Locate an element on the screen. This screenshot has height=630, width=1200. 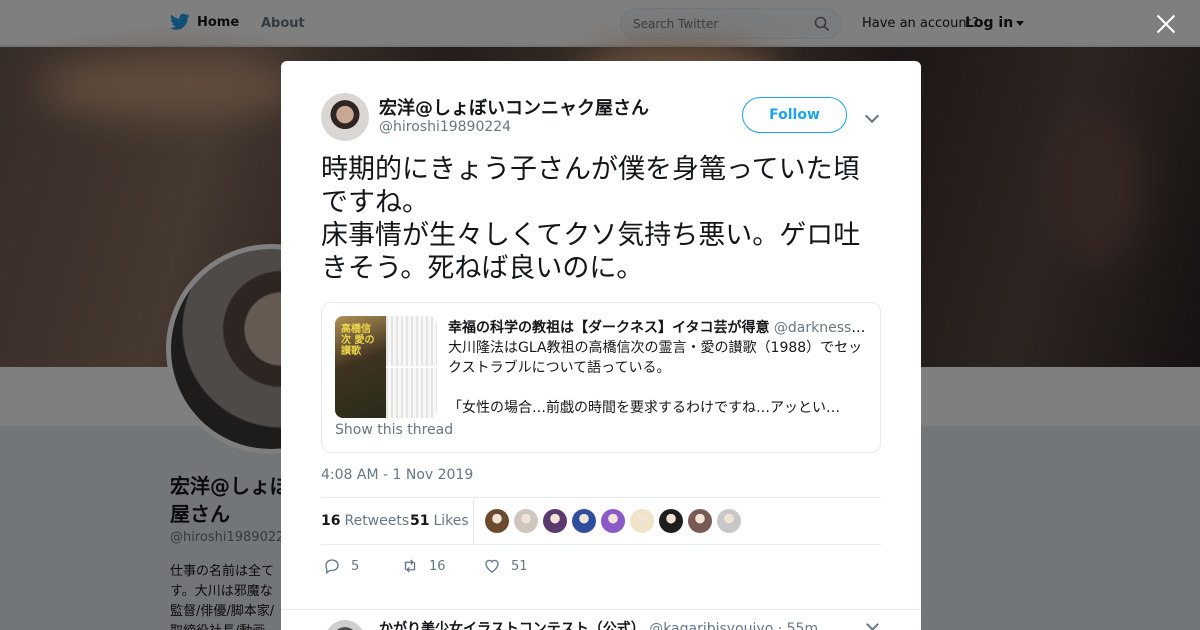
reply-count: 5 is located at coordinates (355, 566).